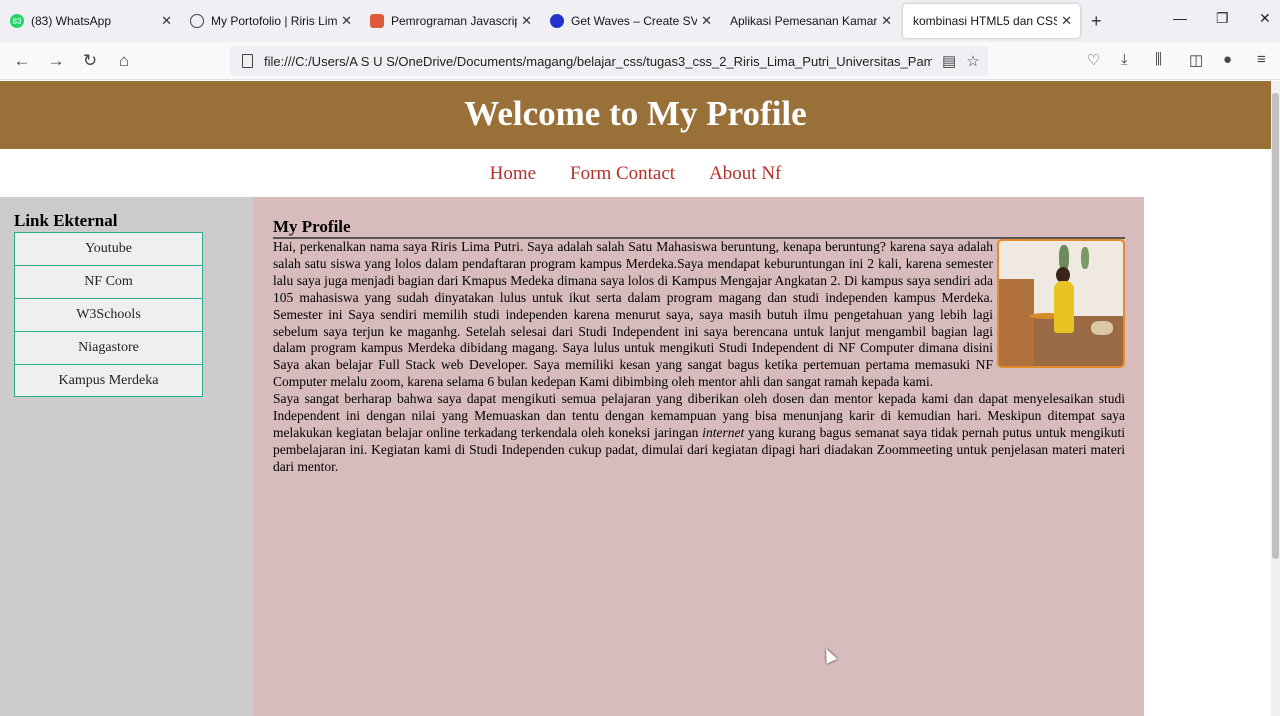 The image size is (1280, 716). Describe the element at coordinates (108, 248) in the screenshot. I see `sidebar-link-youtube: Youtube` at that location.